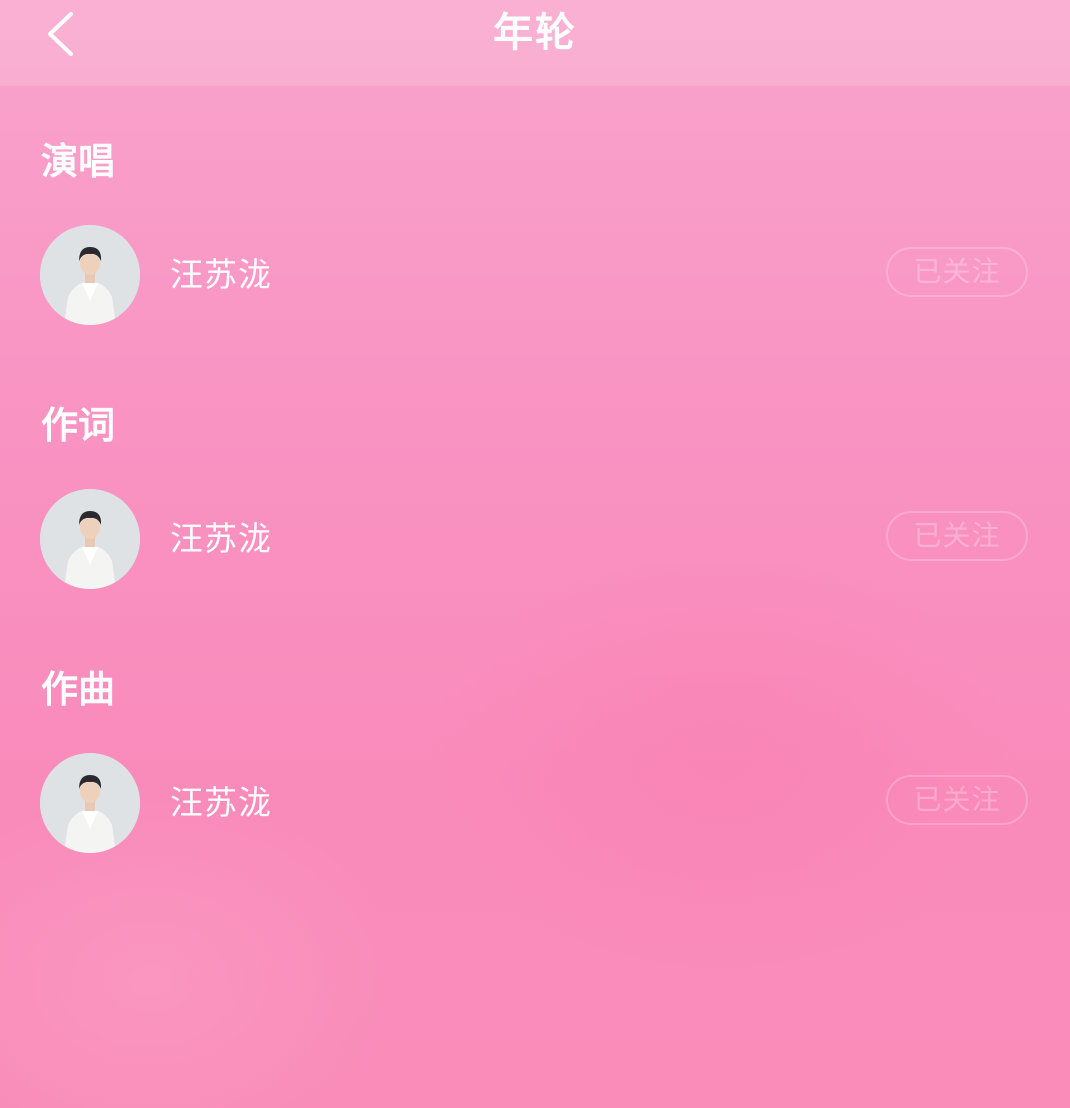 This screenshot has height=1108, width=1070. I want to click on section-title: 作词, so click(78, 425).